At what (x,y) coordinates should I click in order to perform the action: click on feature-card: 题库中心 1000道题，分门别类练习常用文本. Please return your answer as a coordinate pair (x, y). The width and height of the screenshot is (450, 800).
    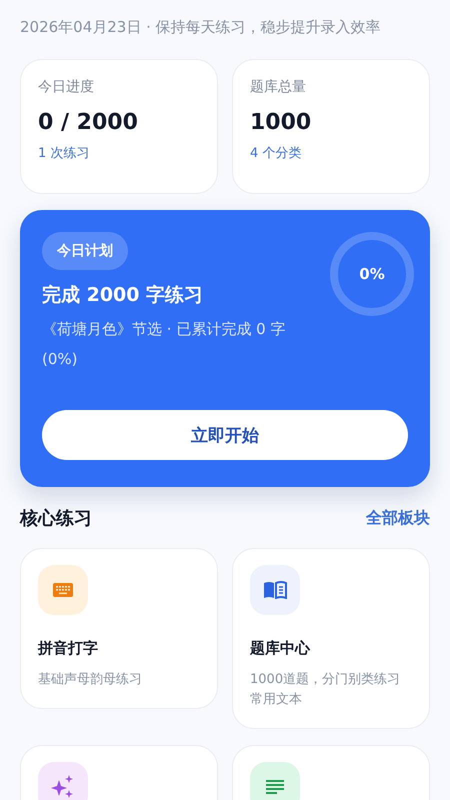
    Looking at the image, I should click on (331, 638).